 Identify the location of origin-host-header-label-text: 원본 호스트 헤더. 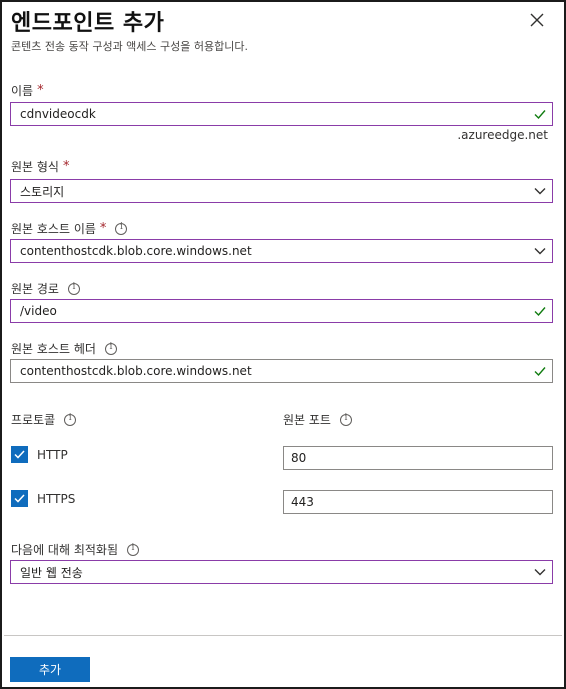
(53, 349).